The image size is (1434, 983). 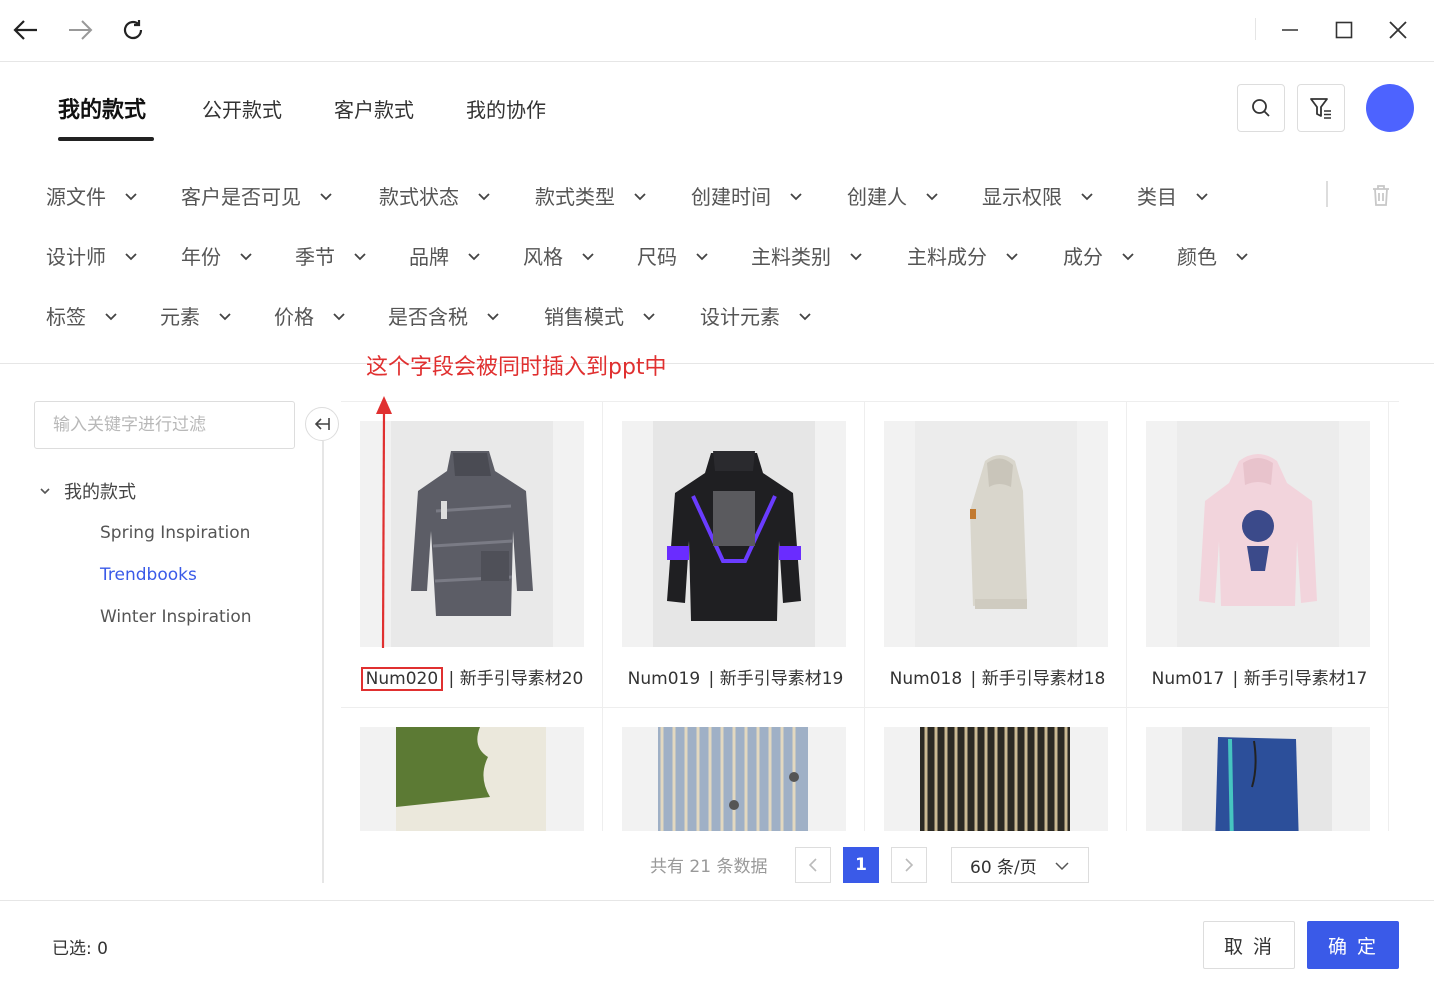 I want to click on filter-season: 季节, so click(x=331, y=255).